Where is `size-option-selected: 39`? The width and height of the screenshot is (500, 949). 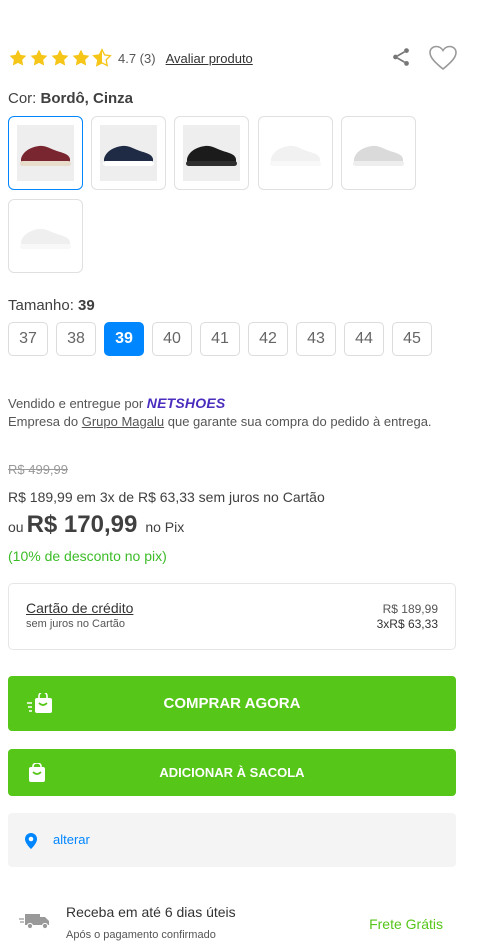
size-option-selected: 39 is located at coordinates (124, 339).